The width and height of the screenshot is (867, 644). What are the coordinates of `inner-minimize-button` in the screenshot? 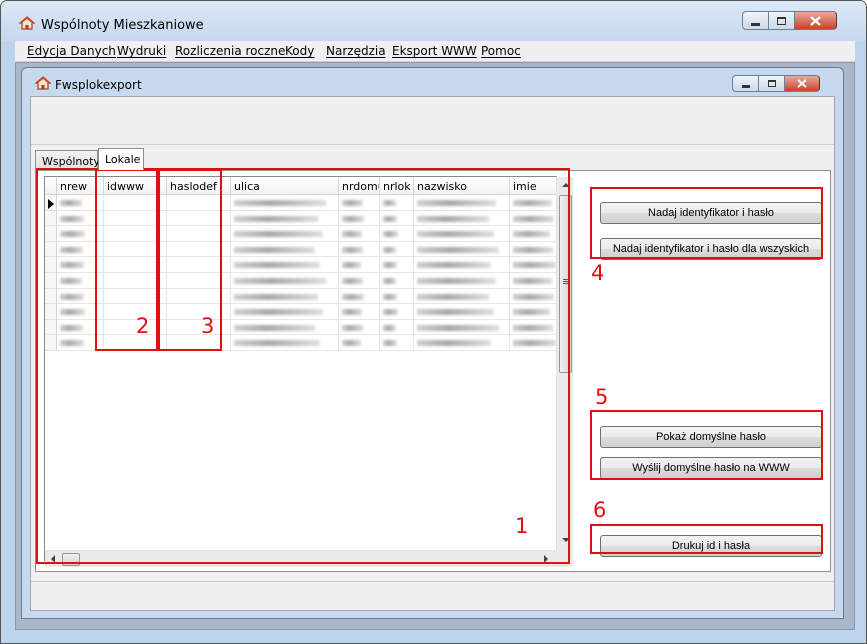 It's located at (745, 83).